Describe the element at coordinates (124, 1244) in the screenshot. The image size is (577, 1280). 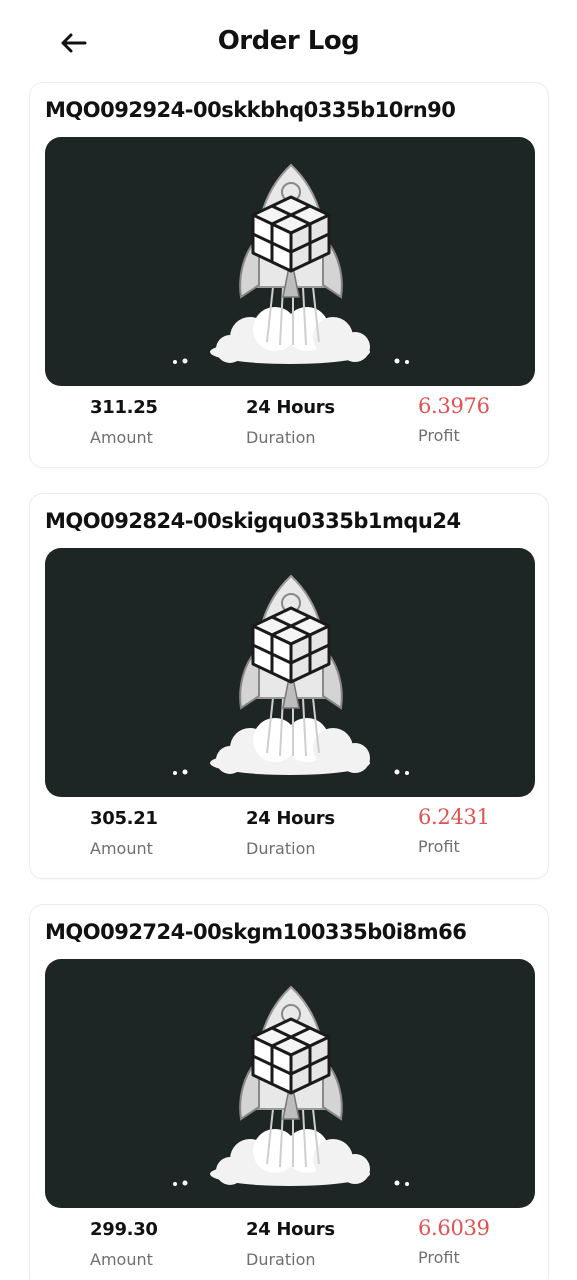
I see `amount-stat: 299.30 Amount` at that location.